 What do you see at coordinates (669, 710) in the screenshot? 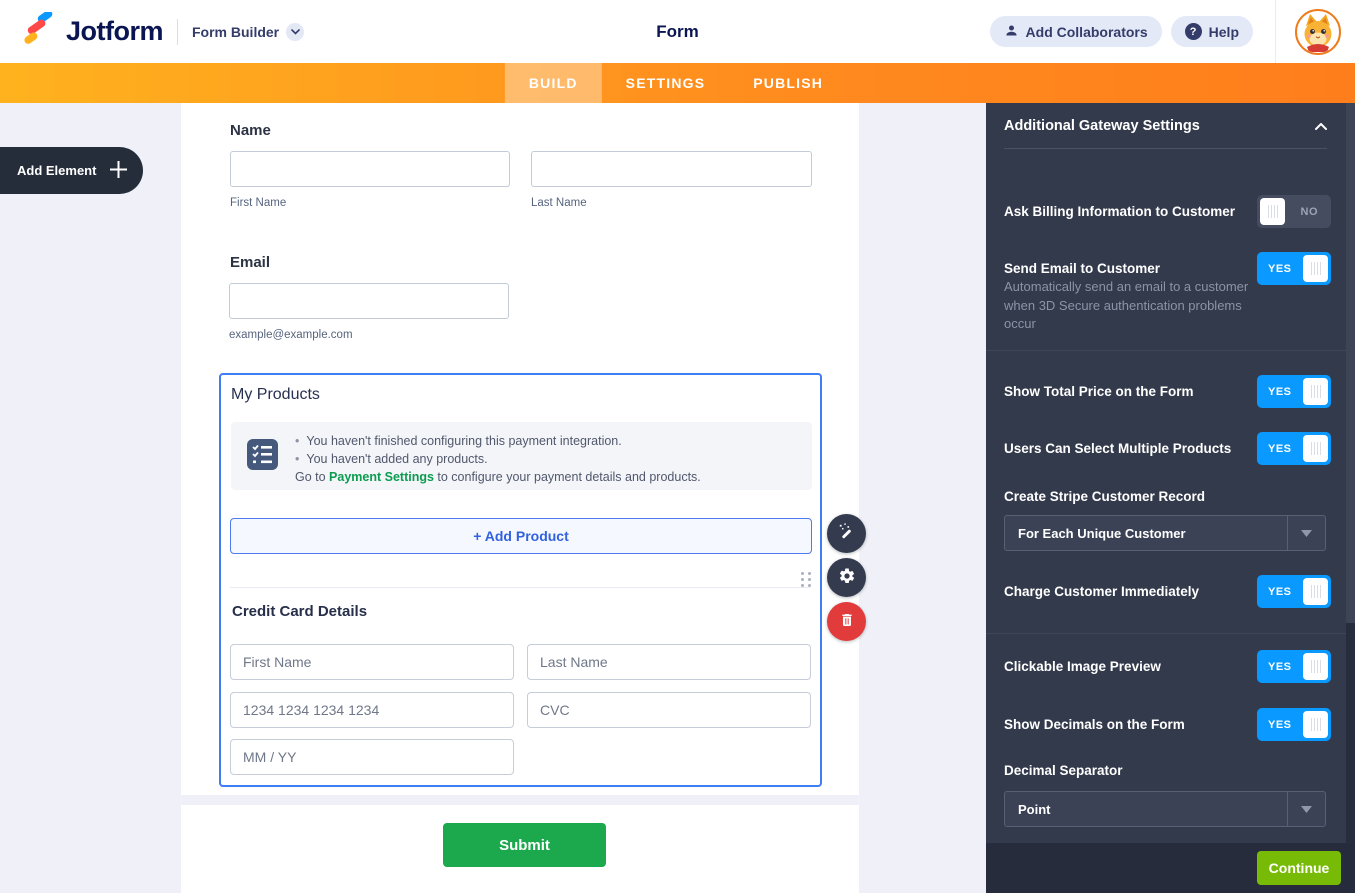
I see `cc-cvc-input` at bounding box center [669, 710].